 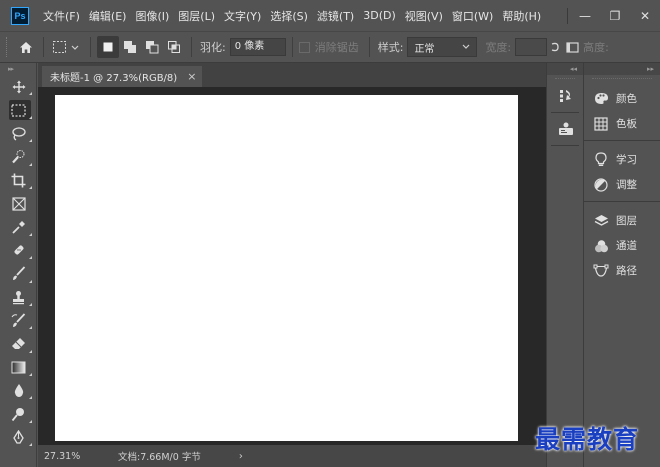 What do you see at coordinates (114, 78) in the screenshot?
I see `document-tab-title: 未标题-1 @ 27.3%(RGB/8)` at bounding box center [114, 78].